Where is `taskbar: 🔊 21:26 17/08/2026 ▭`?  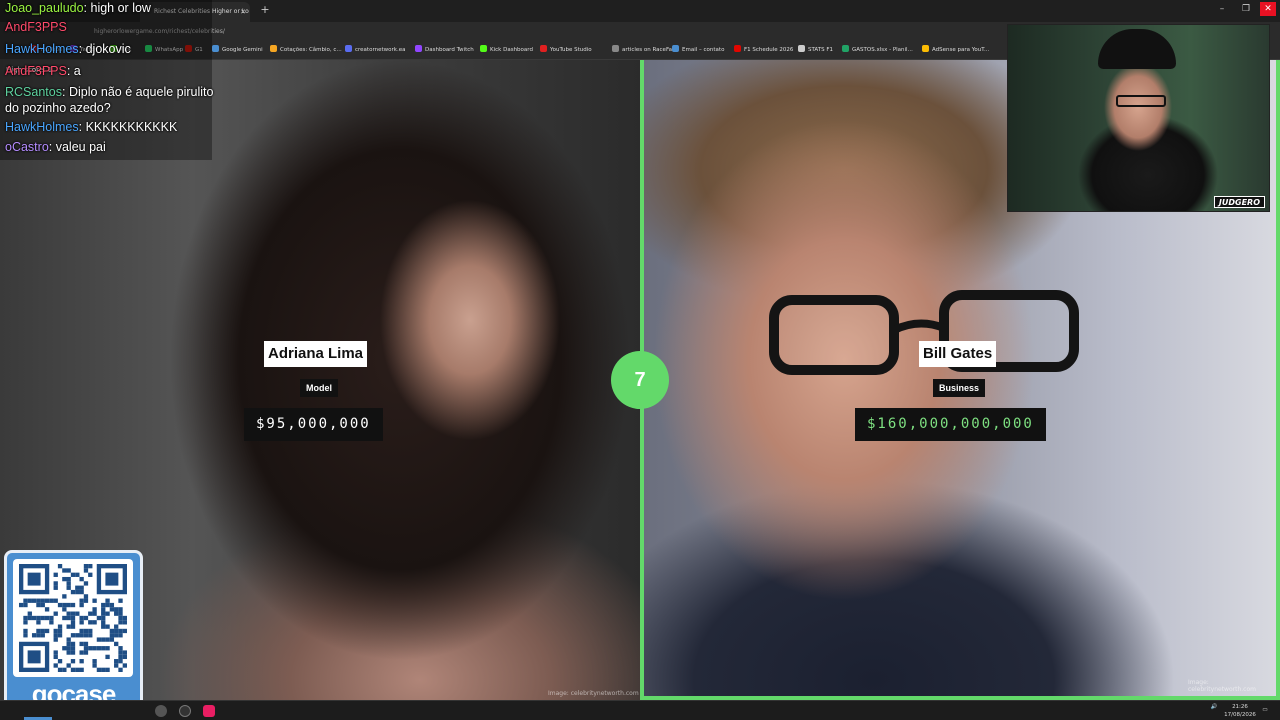
taskbar: 🔊 21:26 17/08/2026 ▭ is located at coordinates (640, 710).